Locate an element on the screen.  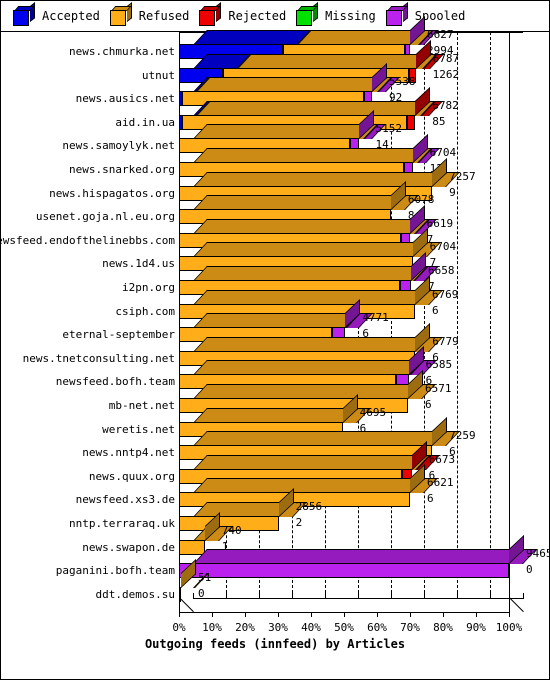
y-axis-category-label: news.1d4.us is located at coordinates (138, 264).